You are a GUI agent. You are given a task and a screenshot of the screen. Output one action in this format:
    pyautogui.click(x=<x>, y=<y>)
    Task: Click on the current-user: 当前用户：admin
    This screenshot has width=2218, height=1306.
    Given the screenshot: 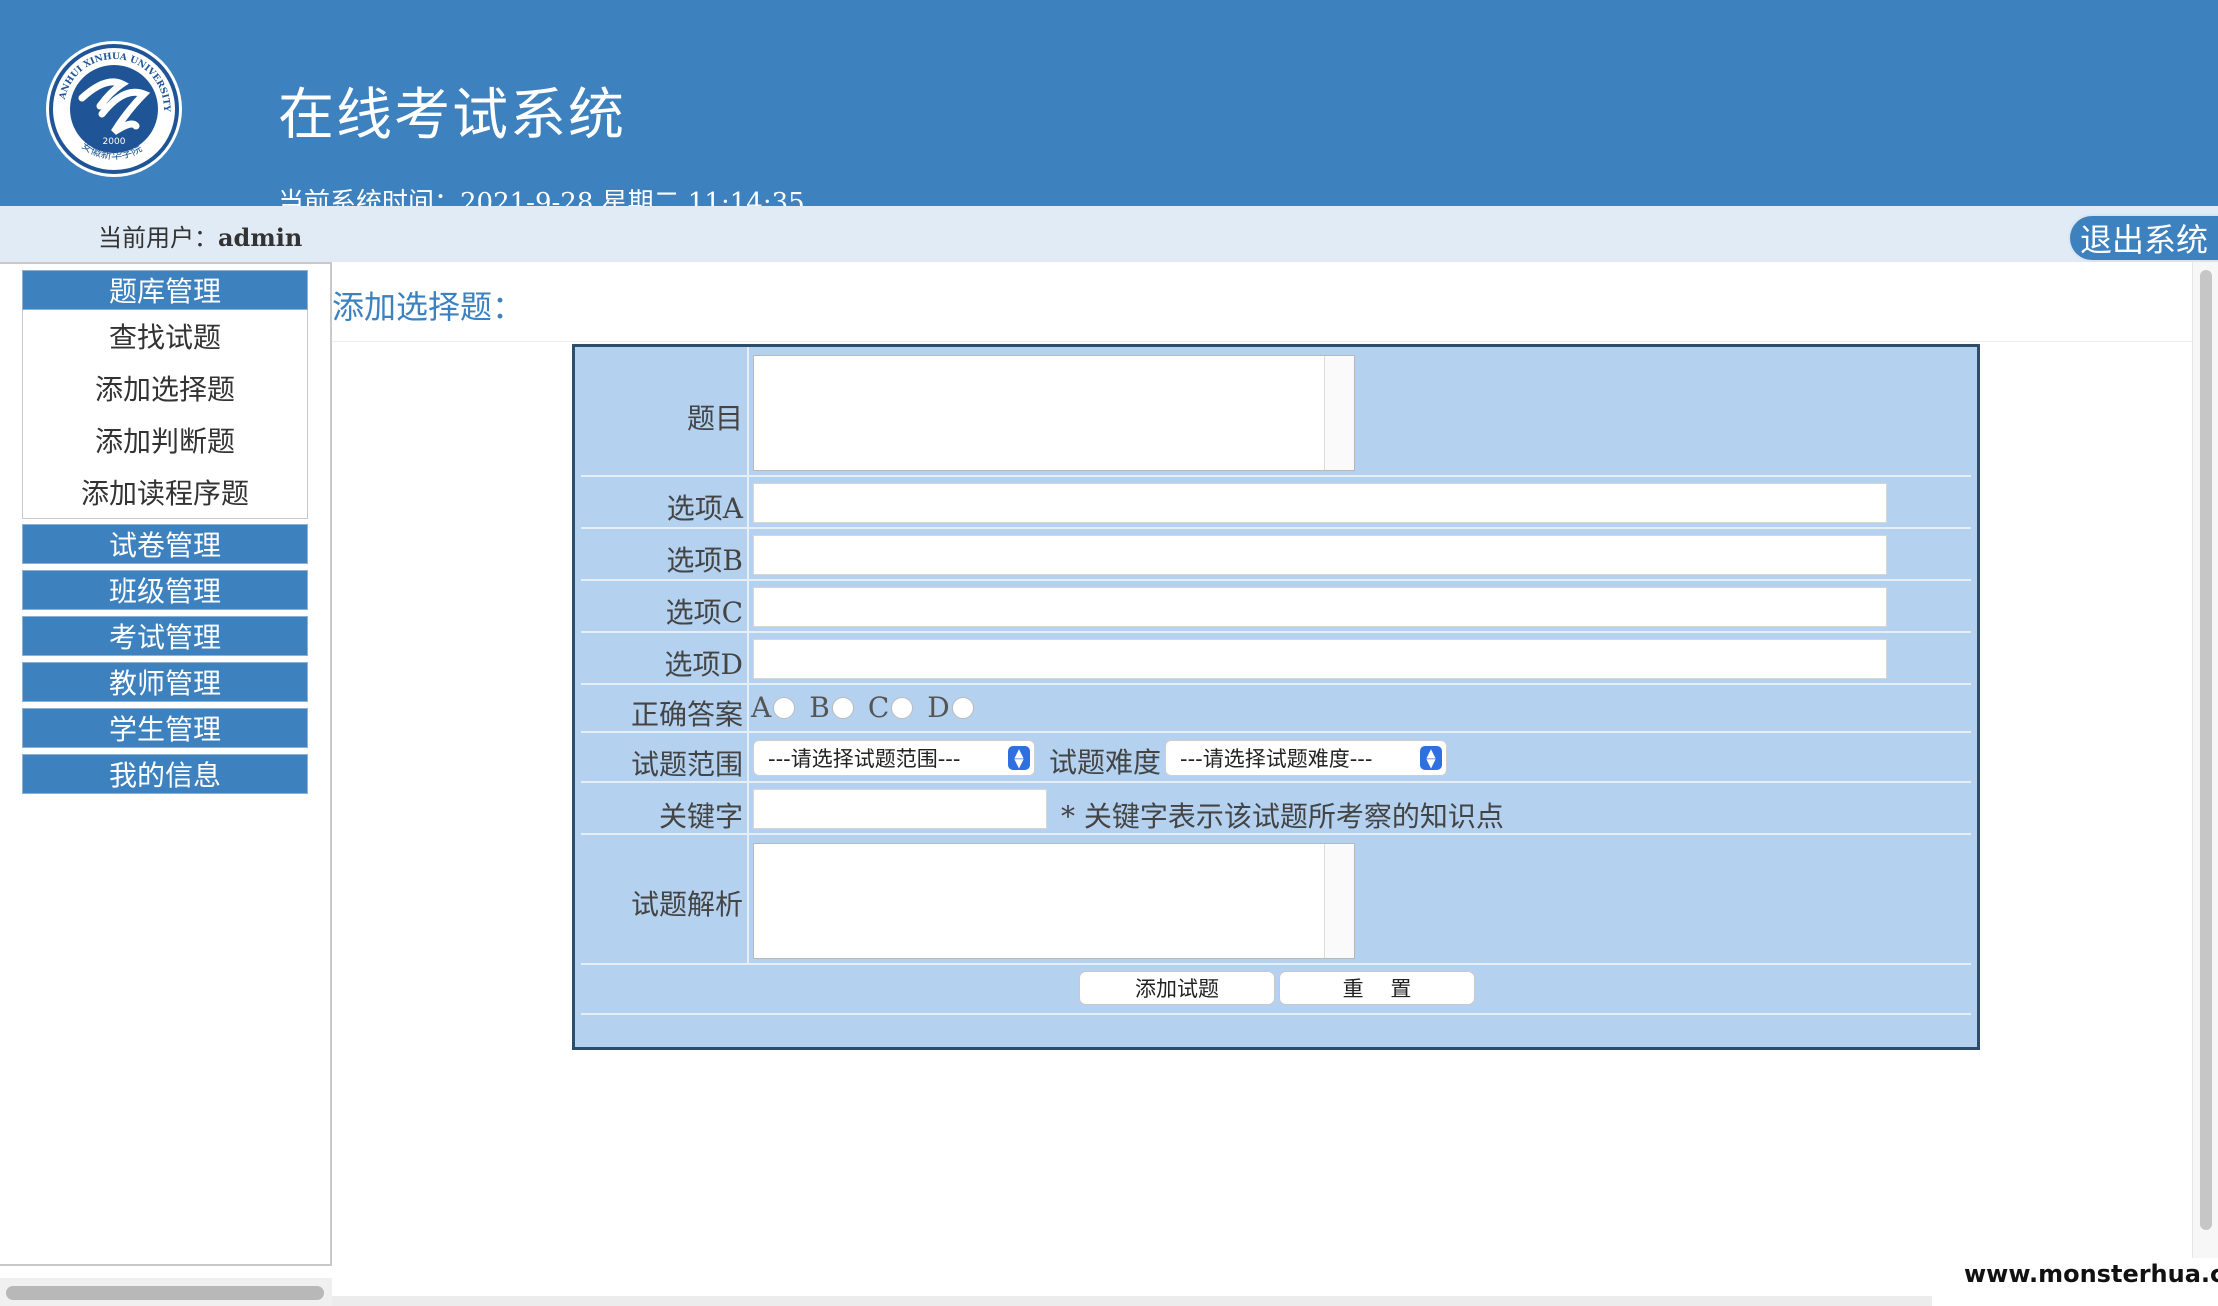 What is the action you would take?
    pyautogui.click(x=200, y=235)
    